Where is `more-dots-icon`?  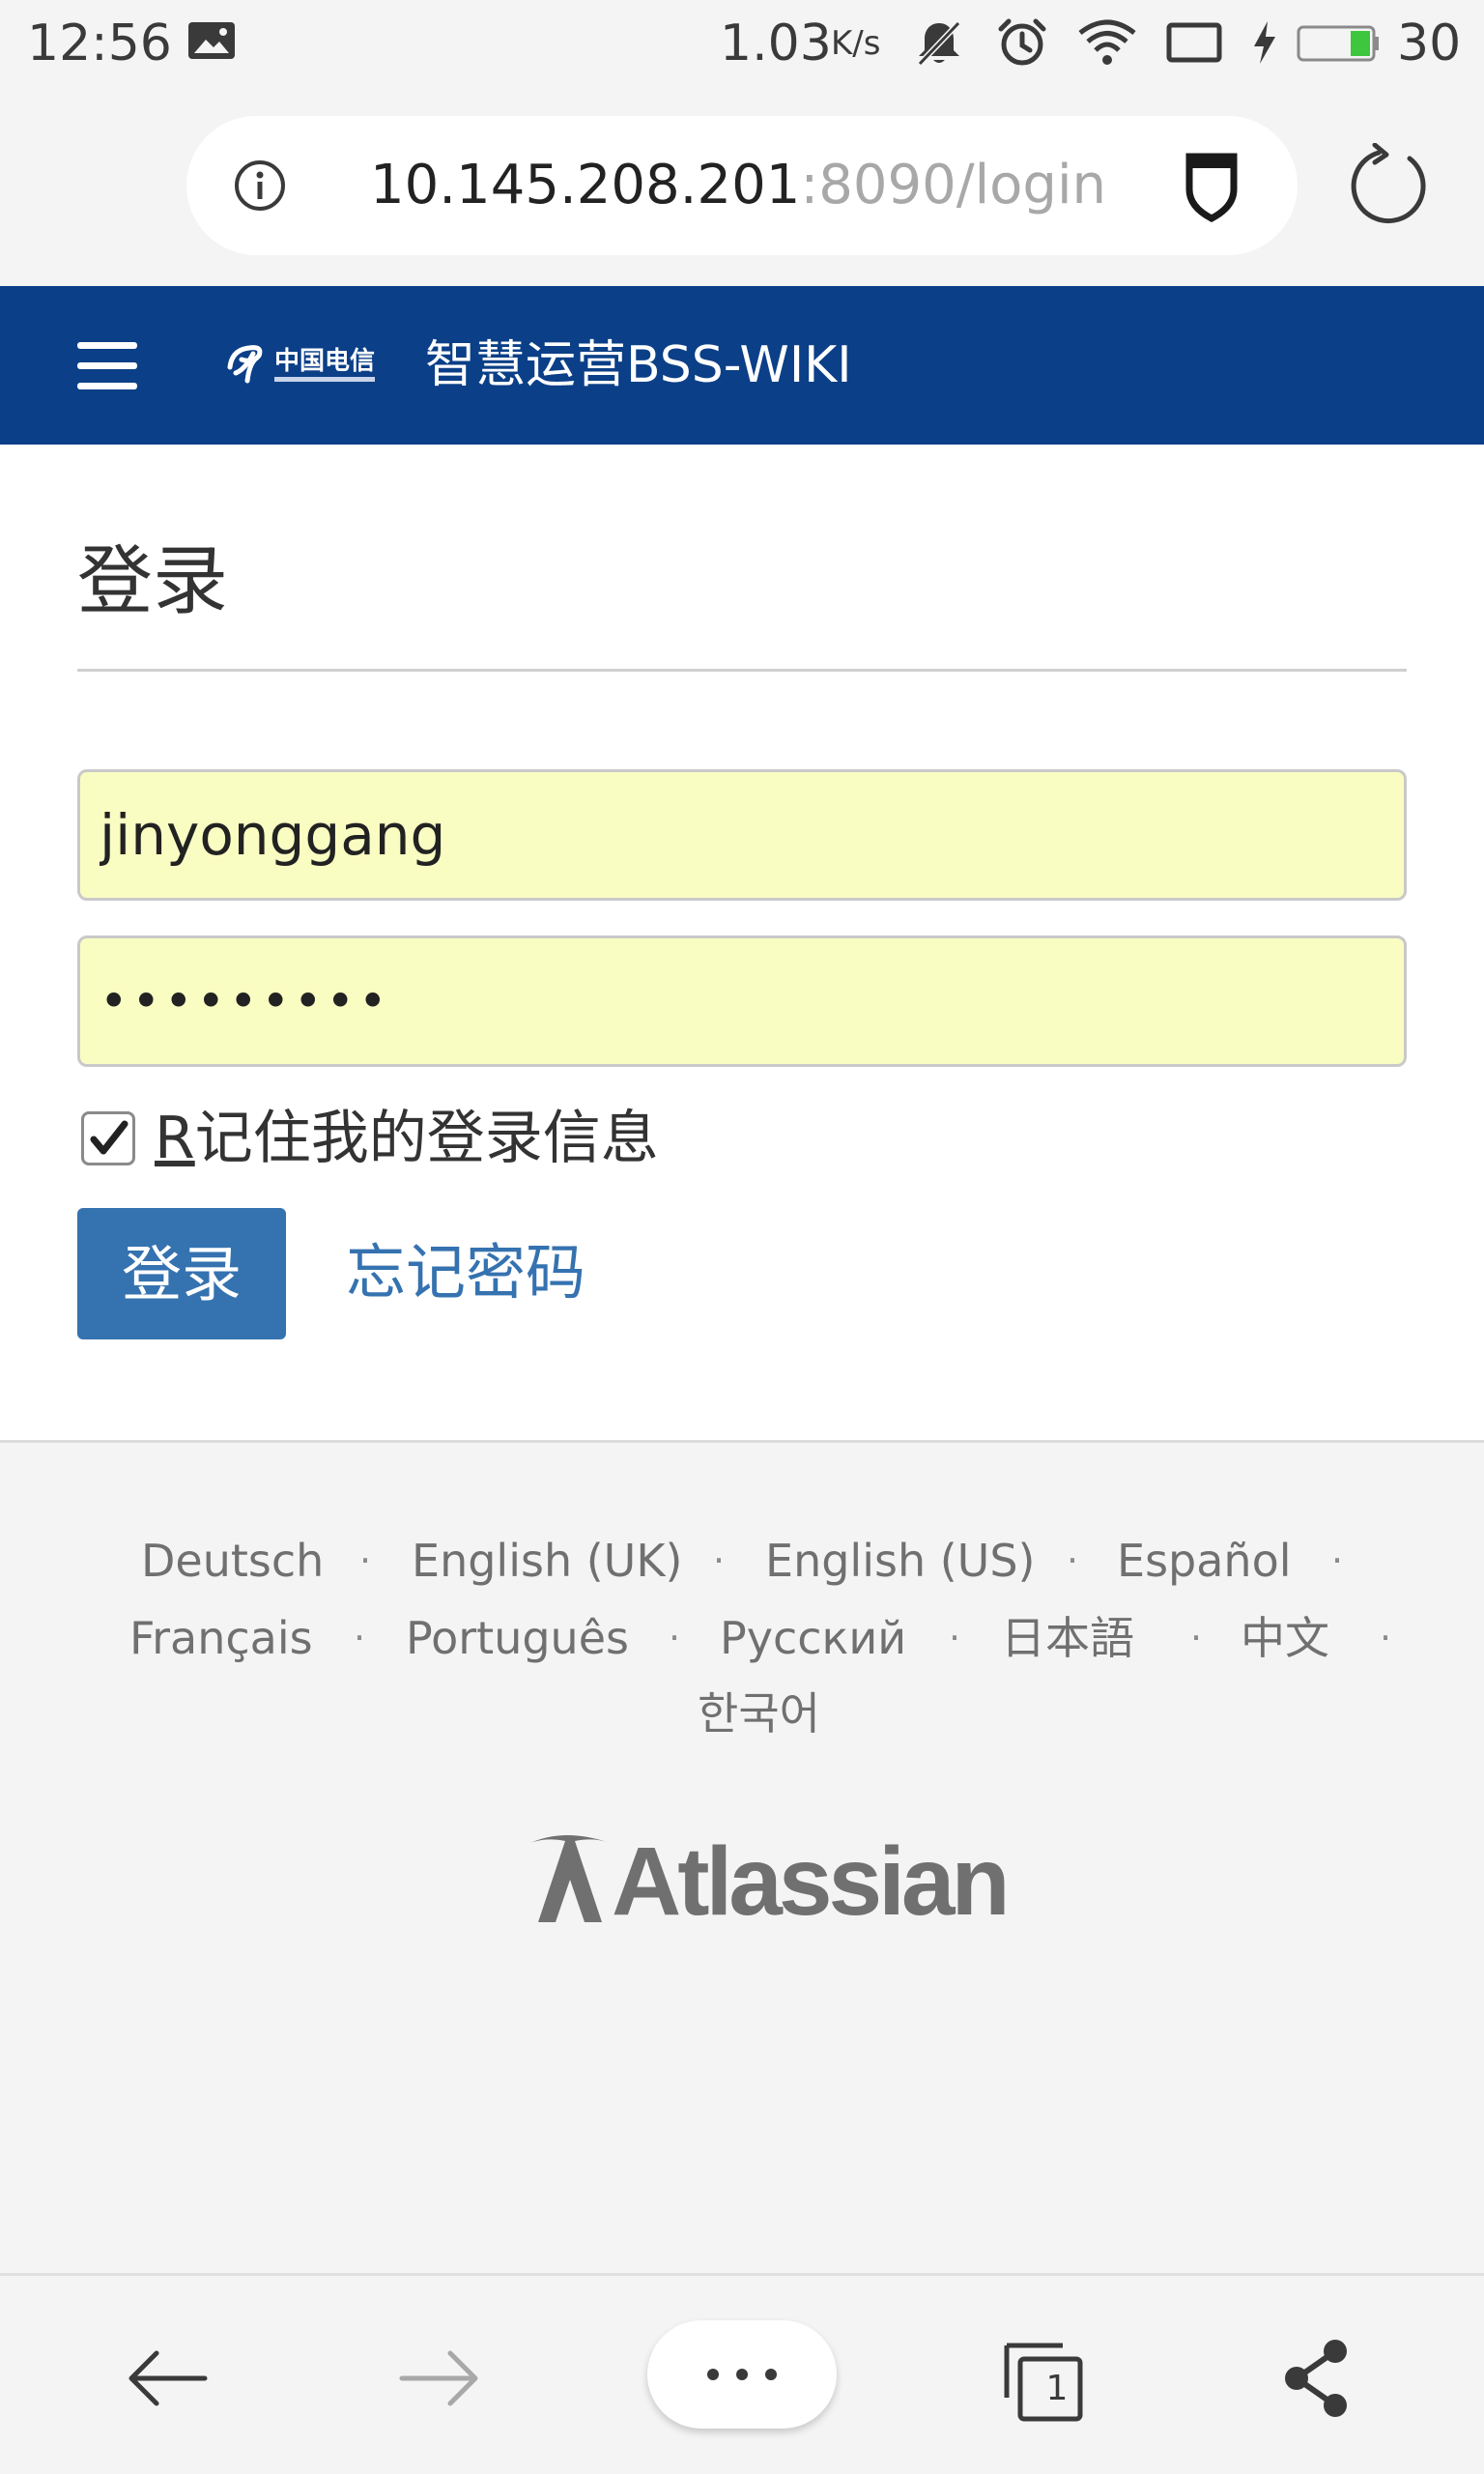 more-dots-icon is located at coordinates (742, 2375).